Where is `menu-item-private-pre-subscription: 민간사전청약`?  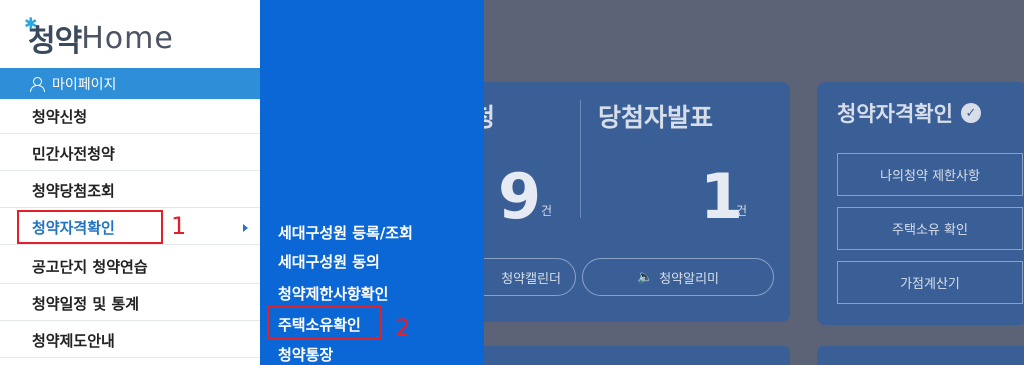 menu-item-private-pre-subscription: 민간사전청약 is located at coordinates (130, 154).